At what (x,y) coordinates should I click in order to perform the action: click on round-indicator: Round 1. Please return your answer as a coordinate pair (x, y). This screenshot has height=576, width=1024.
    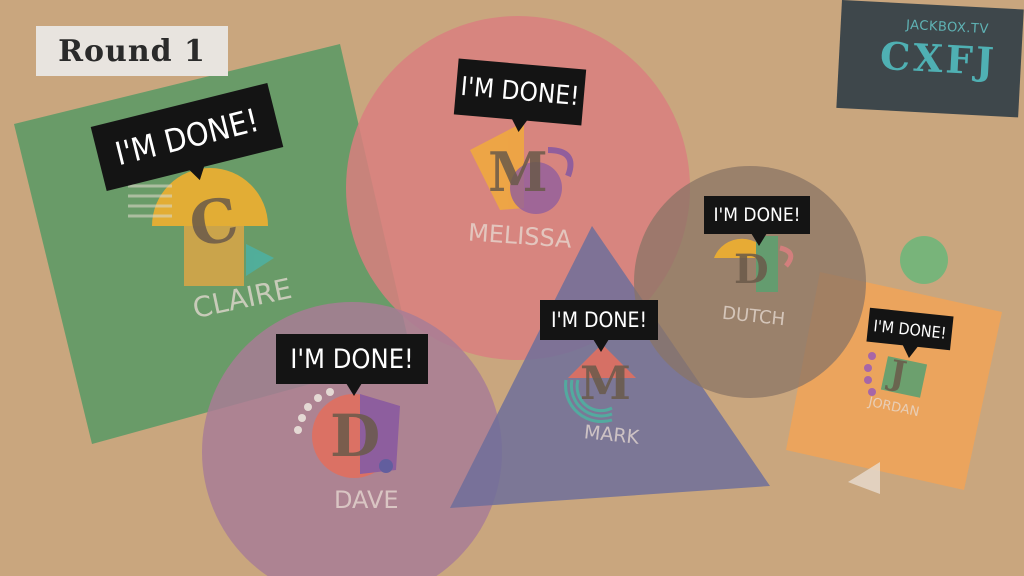
    Looking at the image, I should click on (132, 51).